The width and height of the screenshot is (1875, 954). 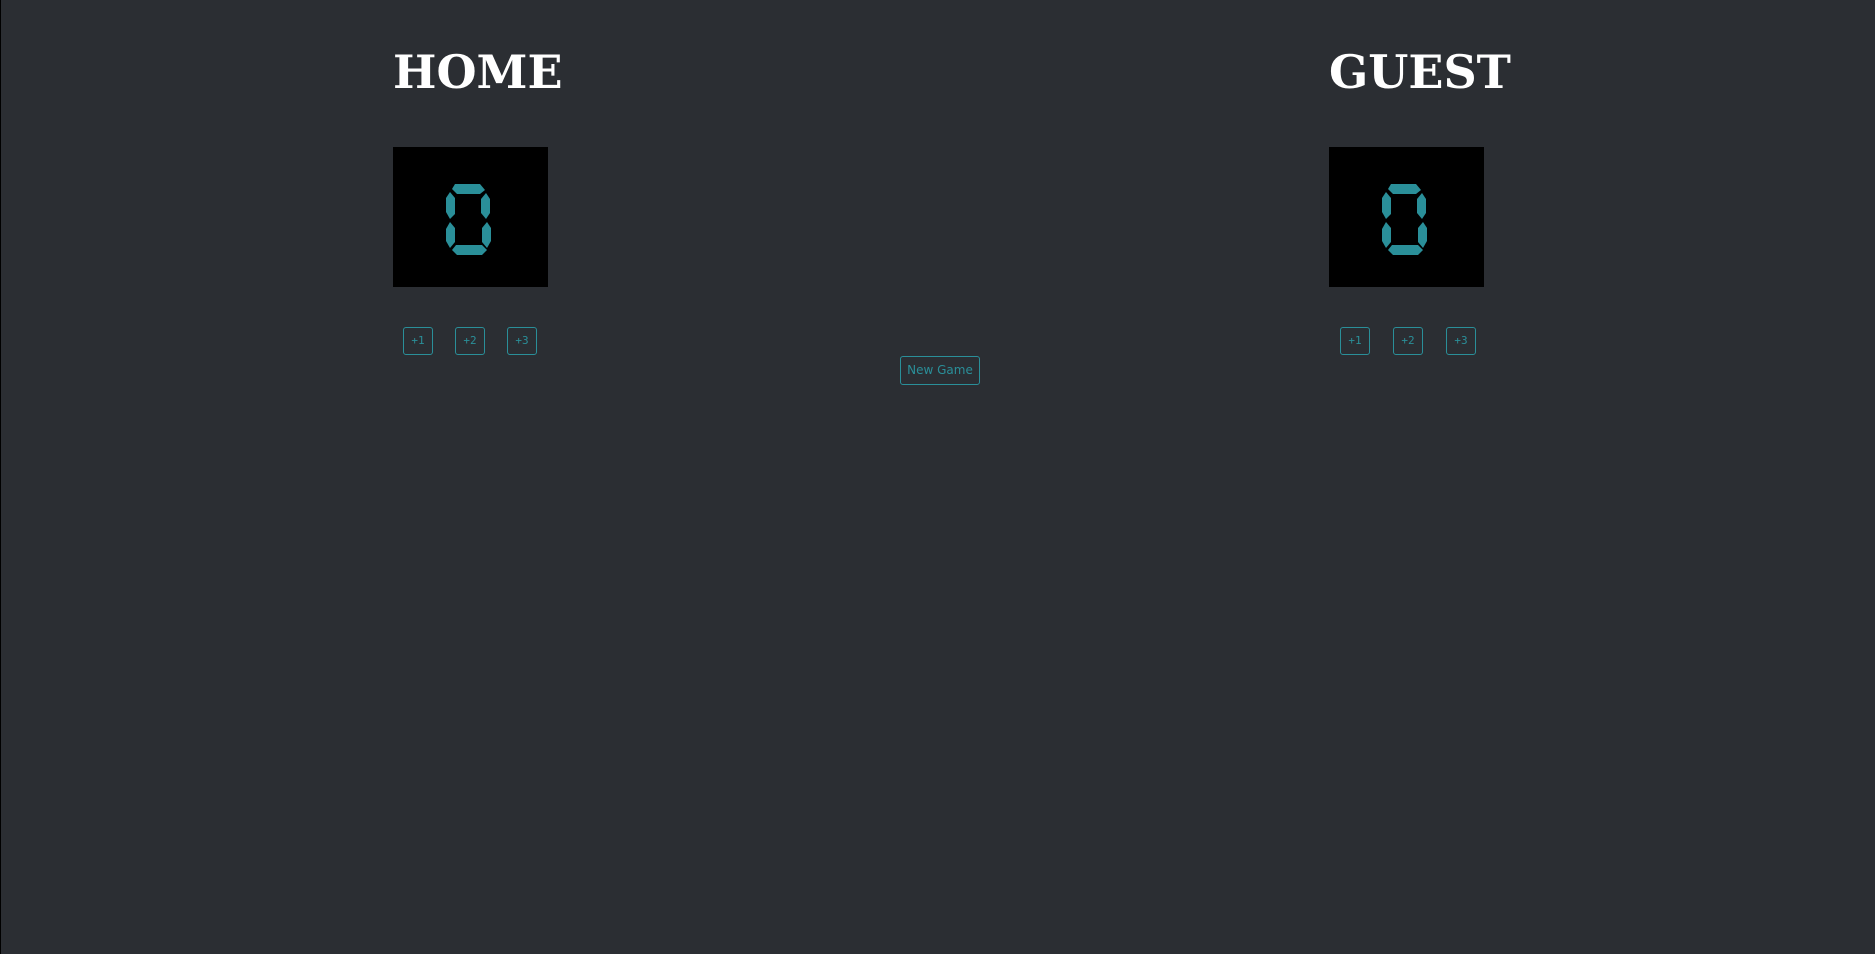 I want to click on home-add-2-button: +2, so click(x=470, y=341).